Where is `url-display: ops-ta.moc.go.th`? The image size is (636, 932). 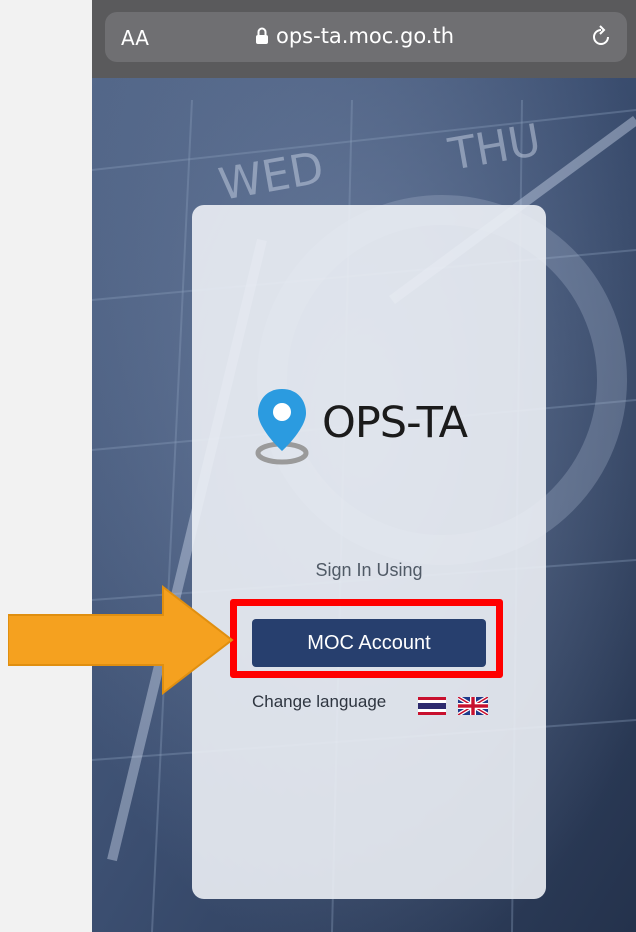
url-display: ops-ta.moc.go.th is located at coordinates (354, 36).